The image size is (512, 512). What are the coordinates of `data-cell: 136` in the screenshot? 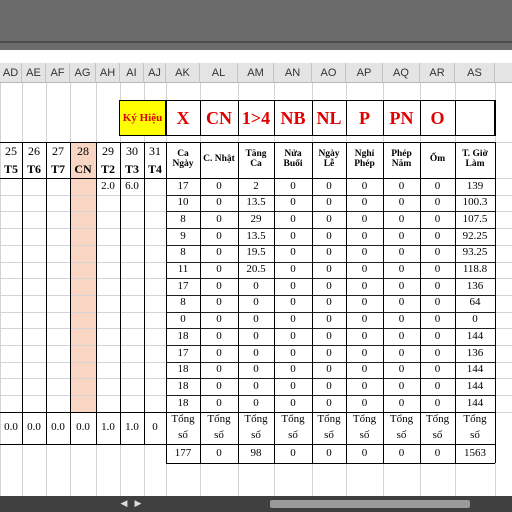 It's located at (475, 286).